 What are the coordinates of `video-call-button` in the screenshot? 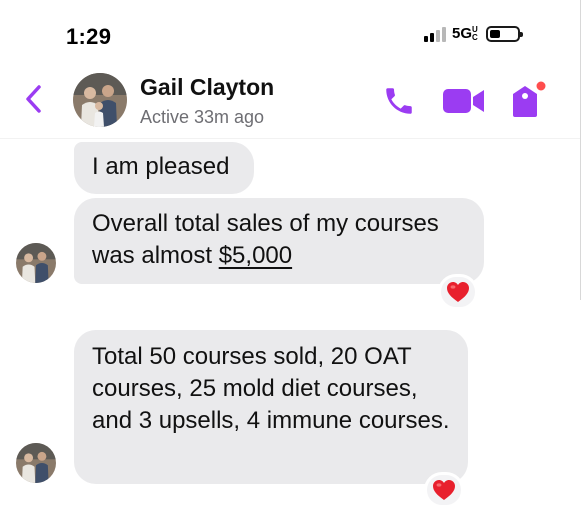 It's located at (464, 101).